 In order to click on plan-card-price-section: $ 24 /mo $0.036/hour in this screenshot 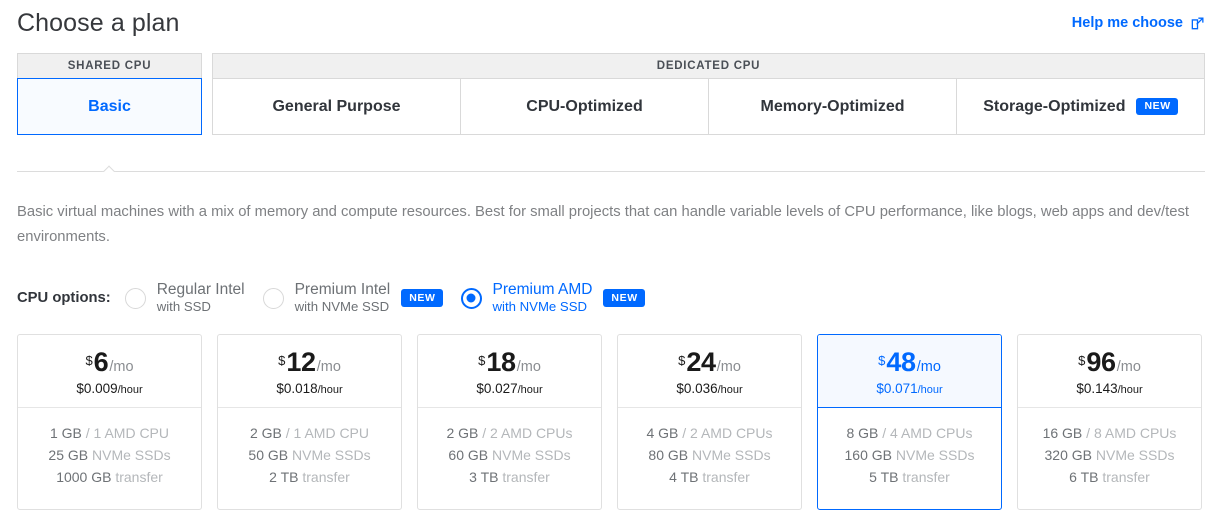, I will do `click(709, 371)`.